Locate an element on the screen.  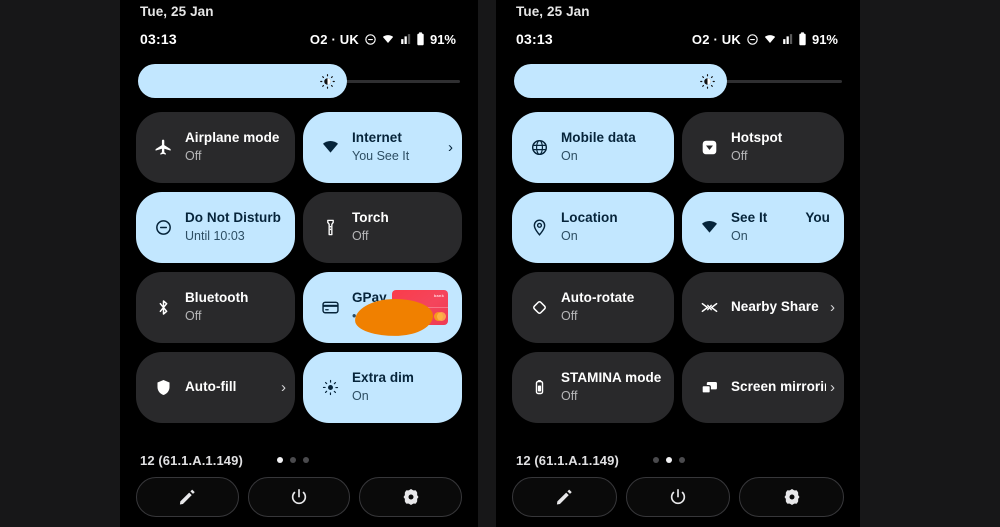
shield-icon is located at coordinates (163, 387).